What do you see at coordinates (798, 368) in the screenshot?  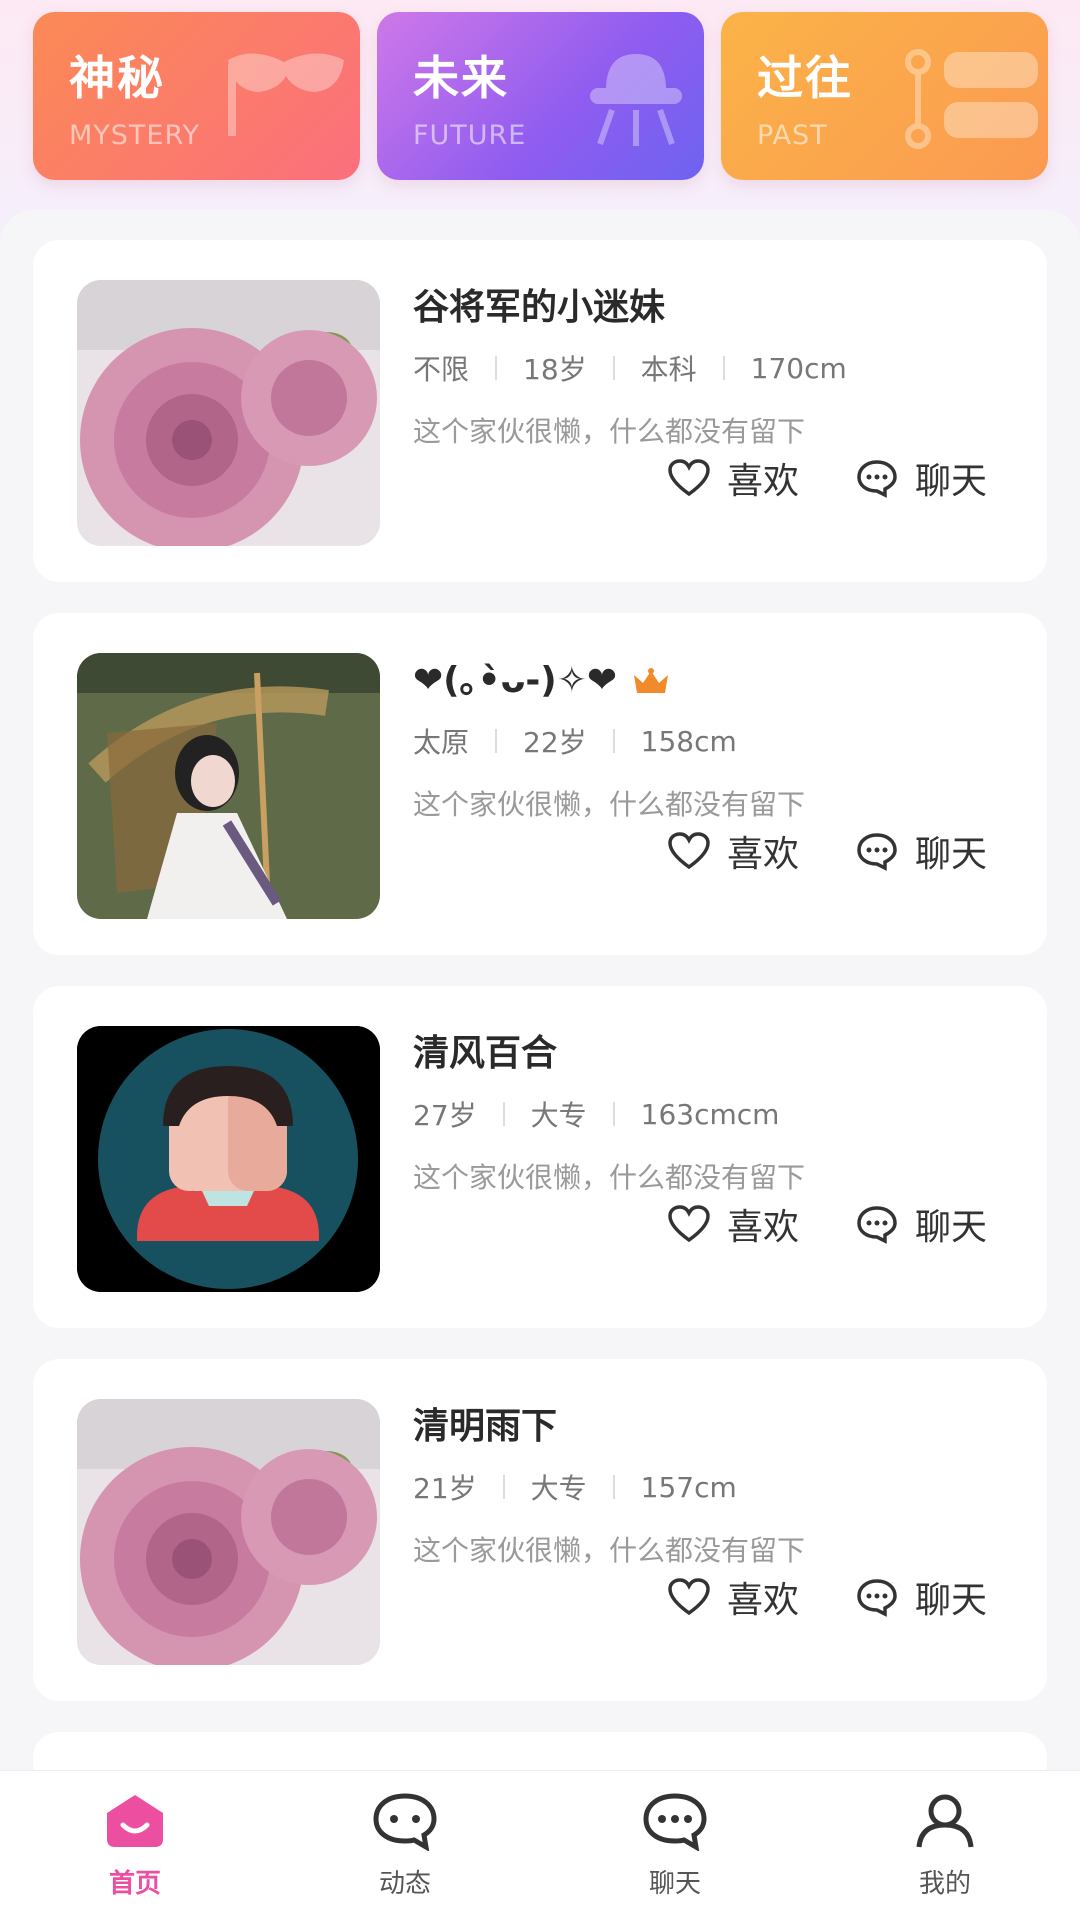 I see `meta-item: 170cm` at bounding box center [798, 368].